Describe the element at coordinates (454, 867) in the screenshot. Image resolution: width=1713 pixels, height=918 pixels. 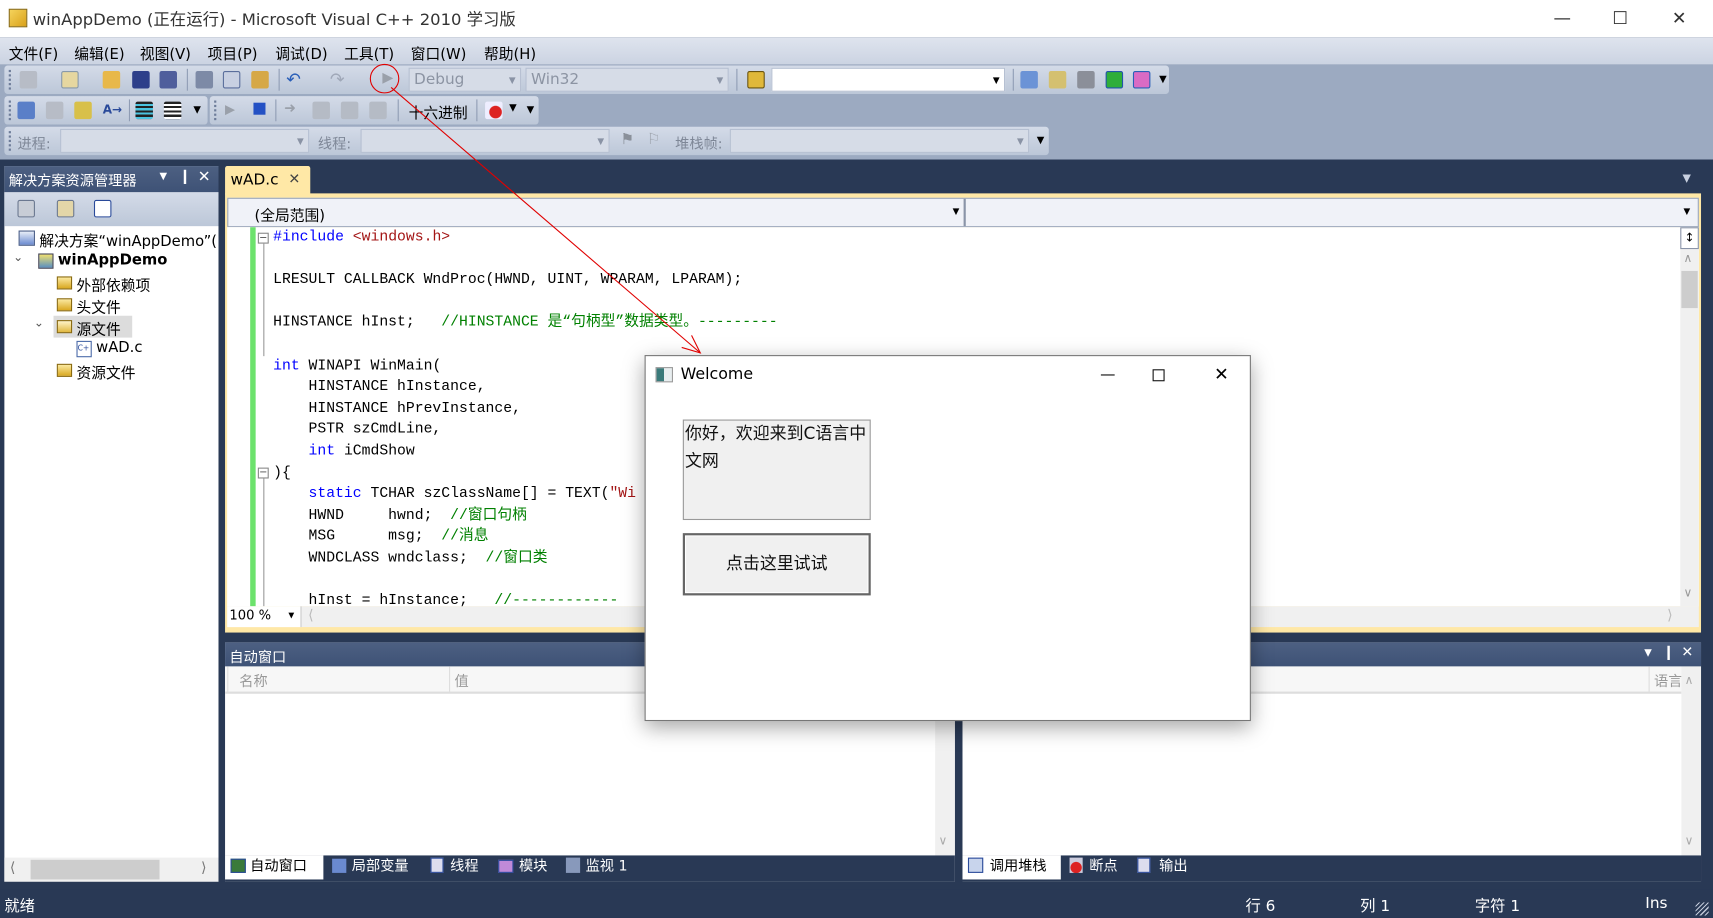
I see `tab-threads: 线程` at that location.